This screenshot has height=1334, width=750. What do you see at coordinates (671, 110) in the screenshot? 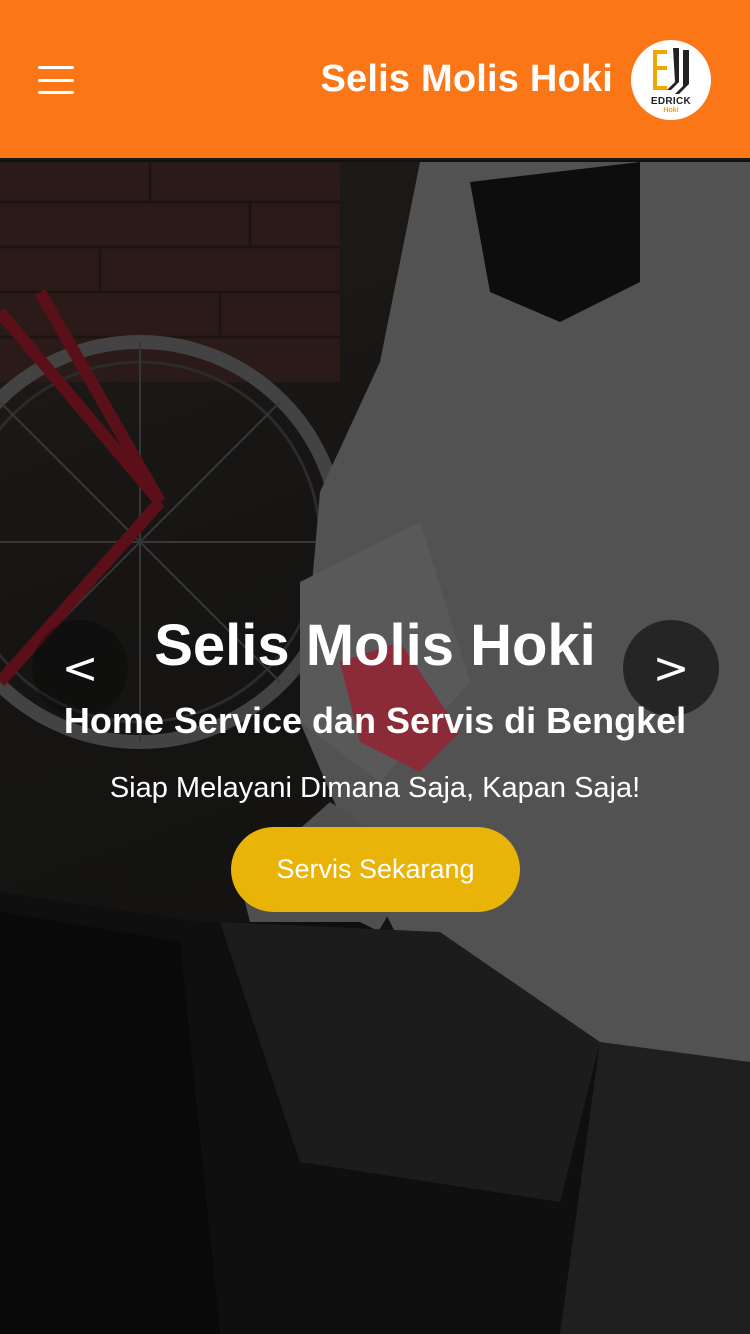
I see `logo-sub: Hoki` at bounding box center [671, 110].